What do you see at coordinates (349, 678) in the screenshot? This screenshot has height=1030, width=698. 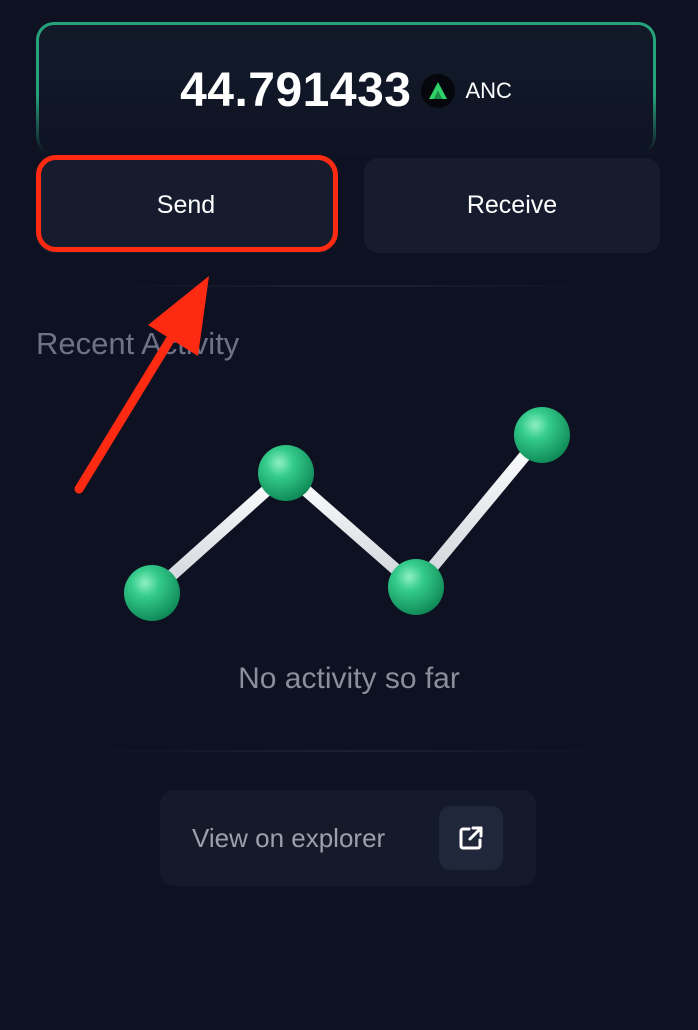 I see `empty-activity-message: No activity so far` at bounding box center [349, 678].